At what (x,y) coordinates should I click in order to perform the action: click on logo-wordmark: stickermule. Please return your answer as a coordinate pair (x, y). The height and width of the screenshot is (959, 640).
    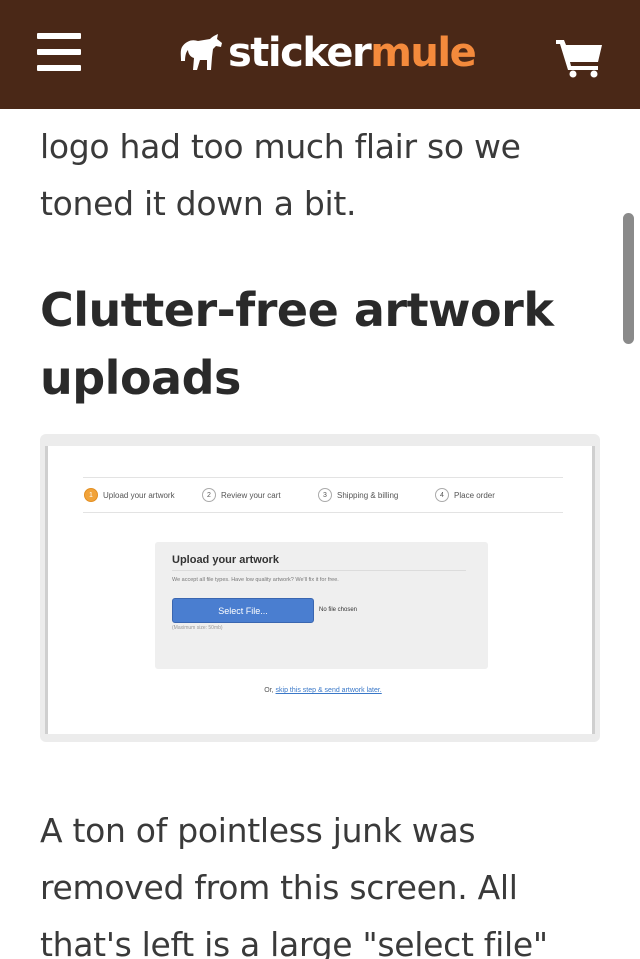
    Looking at the image, I should click on (352, 53).